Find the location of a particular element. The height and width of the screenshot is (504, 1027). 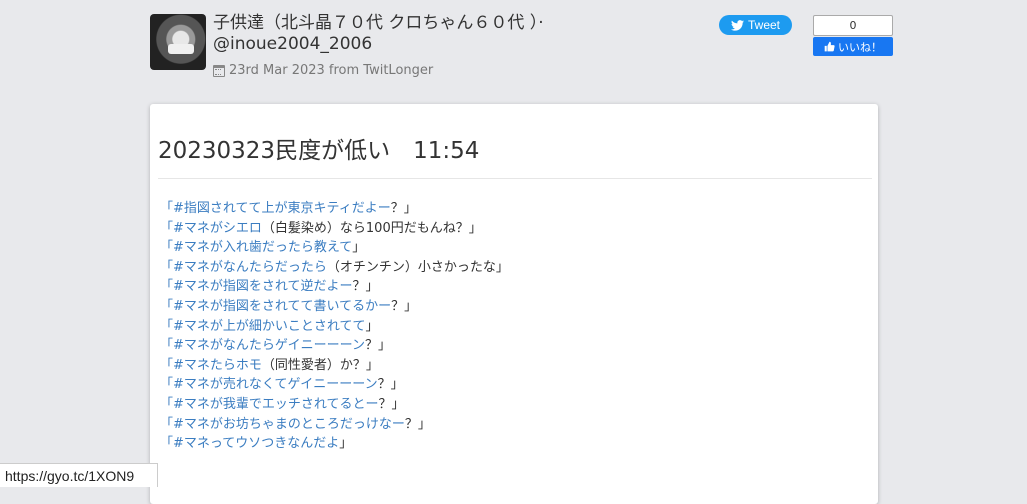

post-title: 20230323民度が低い 11:54 is located at coordinates (319, 151).